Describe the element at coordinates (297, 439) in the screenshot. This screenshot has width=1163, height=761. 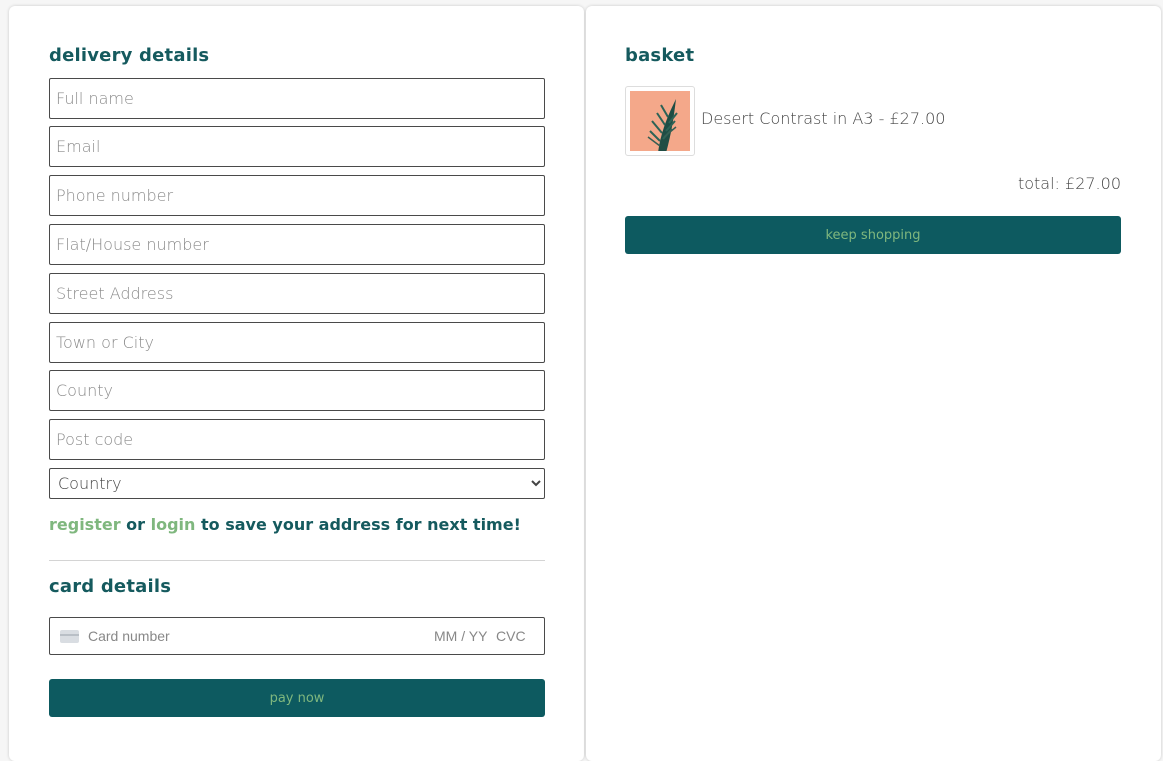
I see `postcode-input` at that location.